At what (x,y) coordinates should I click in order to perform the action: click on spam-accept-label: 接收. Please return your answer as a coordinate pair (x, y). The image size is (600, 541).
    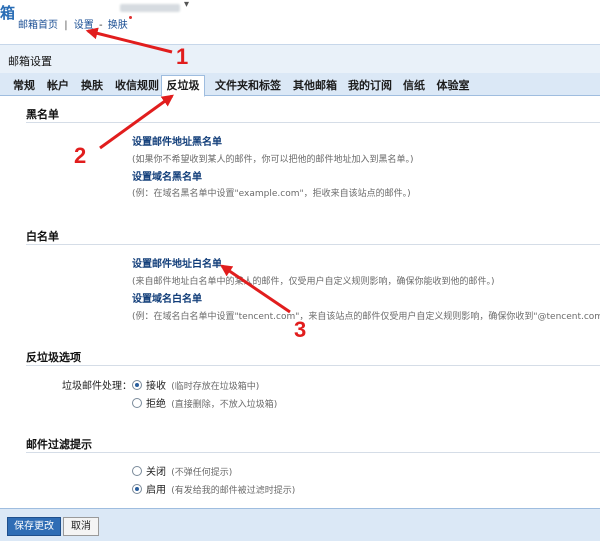
    Looking at the image, I should click on (156, 386).